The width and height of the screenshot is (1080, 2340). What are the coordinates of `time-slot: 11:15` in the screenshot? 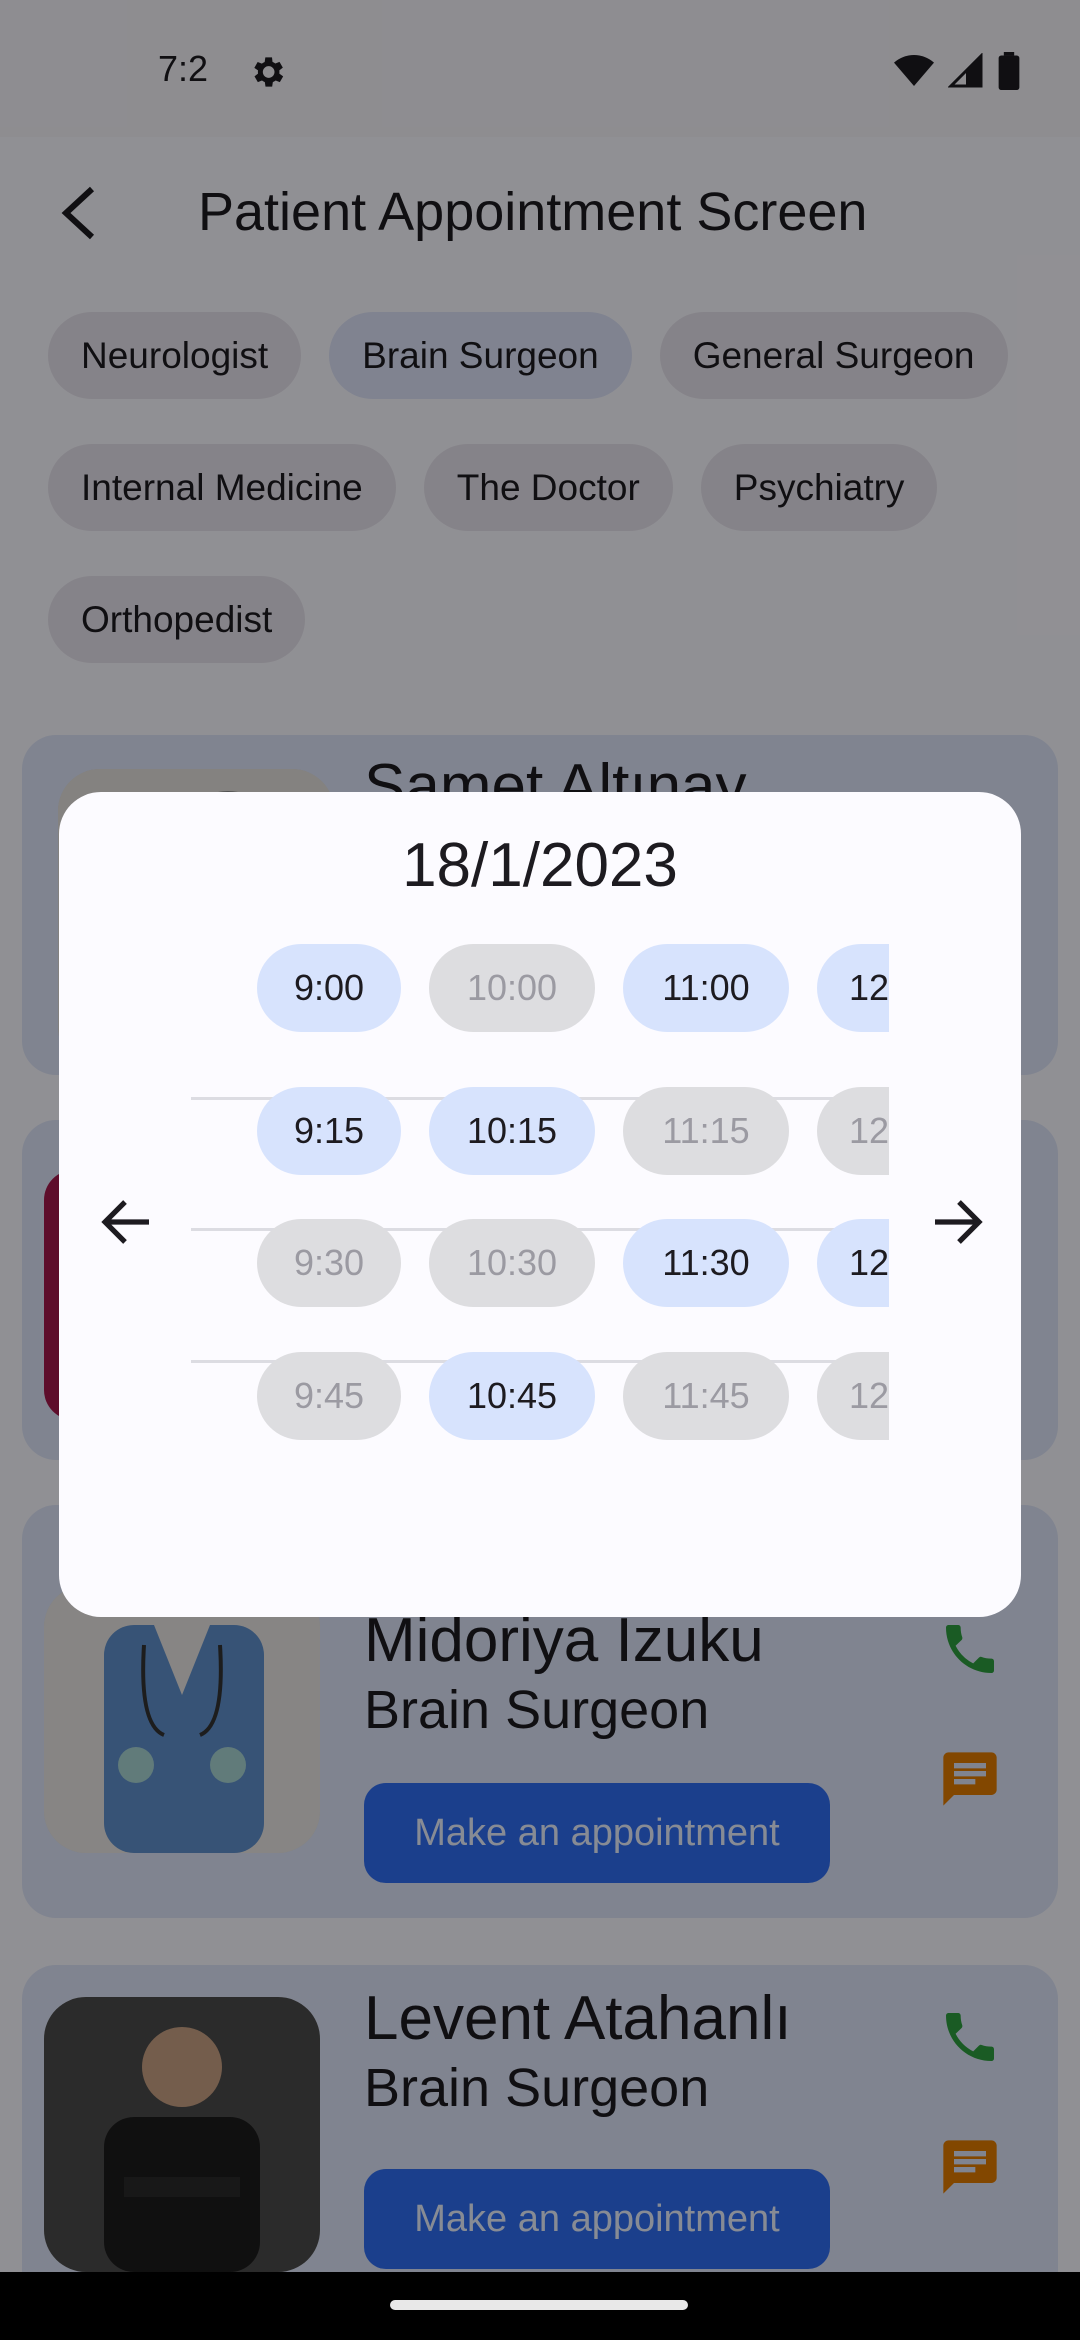 It's located at (706, 1131).